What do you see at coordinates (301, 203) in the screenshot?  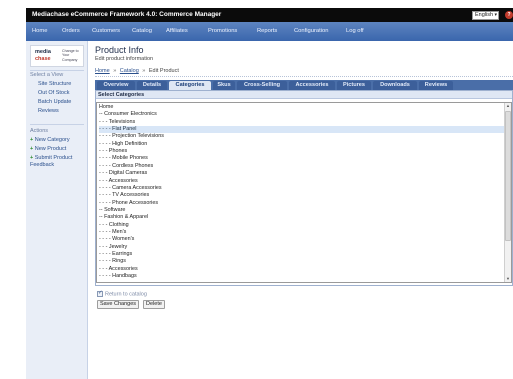 I see `category-option: - - - - Phone Accessories` at bounding box center [301, 203].